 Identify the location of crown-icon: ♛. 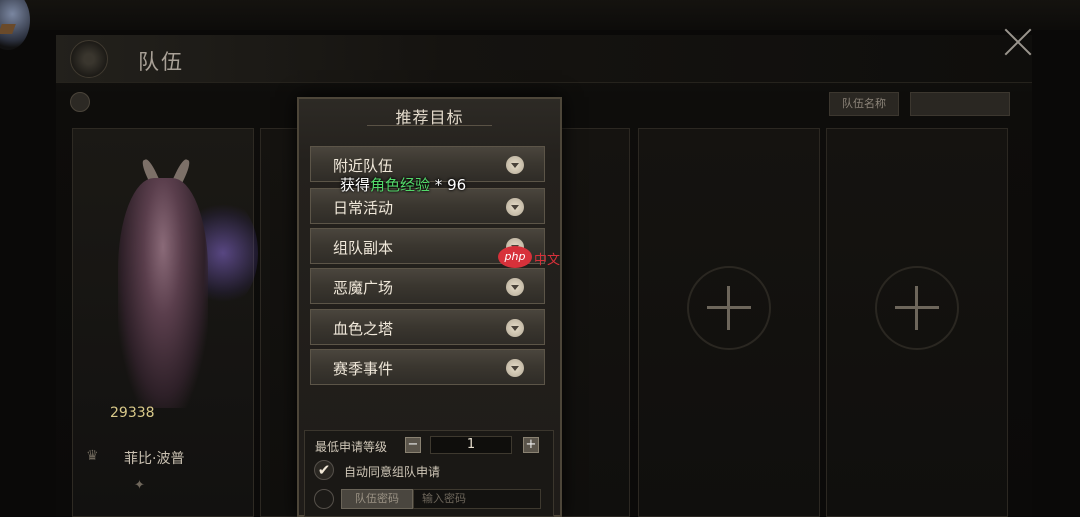
(92, 456).